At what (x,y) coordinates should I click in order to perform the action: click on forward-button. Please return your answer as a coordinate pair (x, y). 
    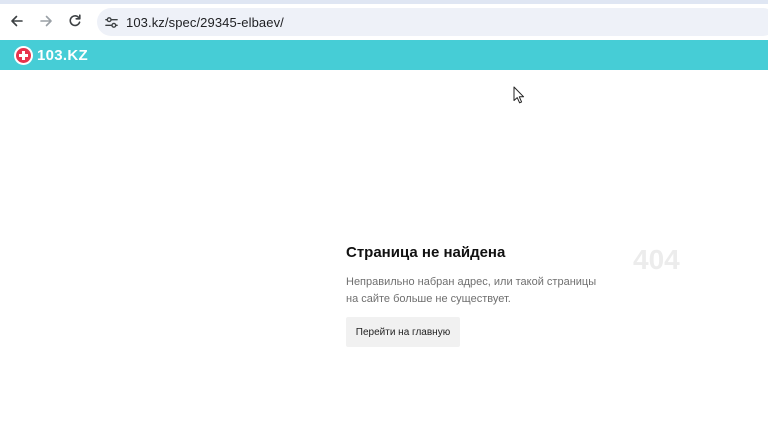
    Looking at the image, I should click on (46, 21).